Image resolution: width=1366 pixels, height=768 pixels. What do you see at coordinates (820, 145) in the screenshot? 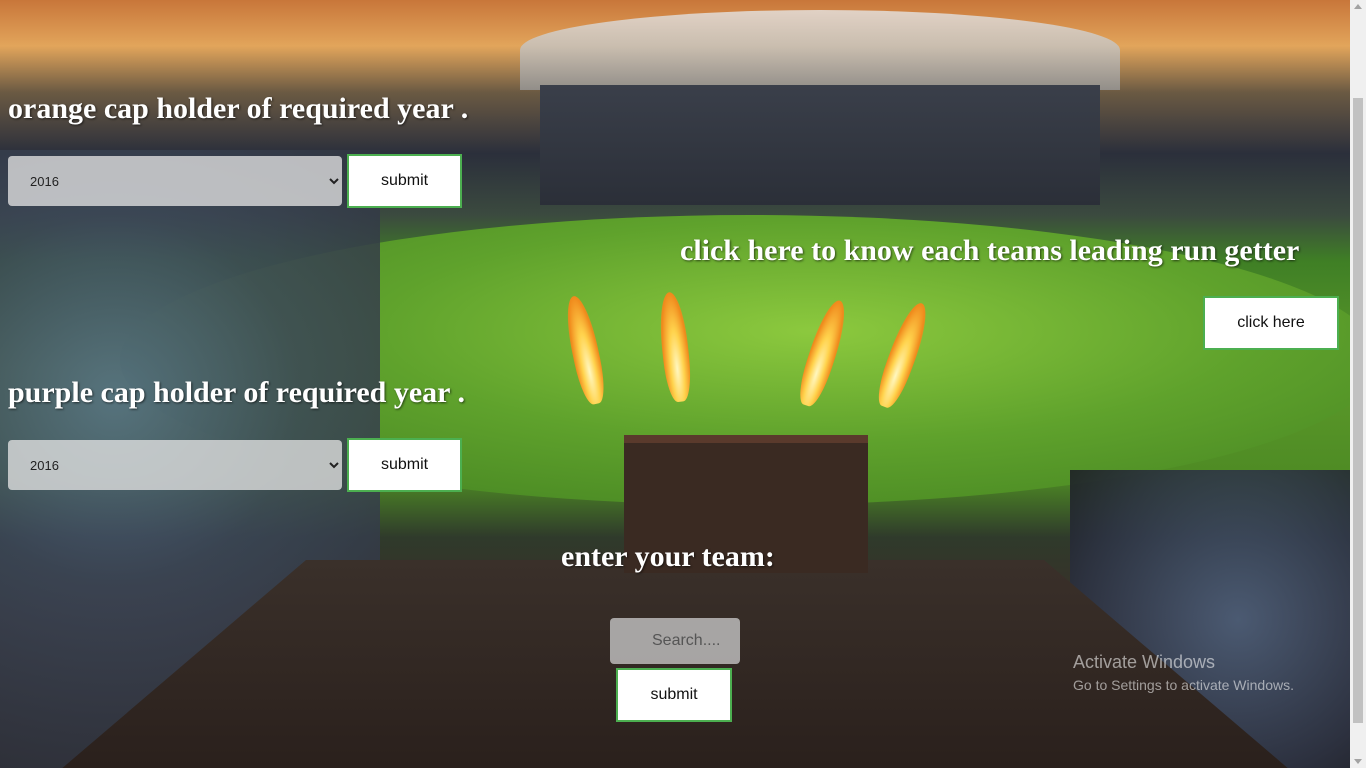
I see `stadium-stand` at bounding box center [820, 145].